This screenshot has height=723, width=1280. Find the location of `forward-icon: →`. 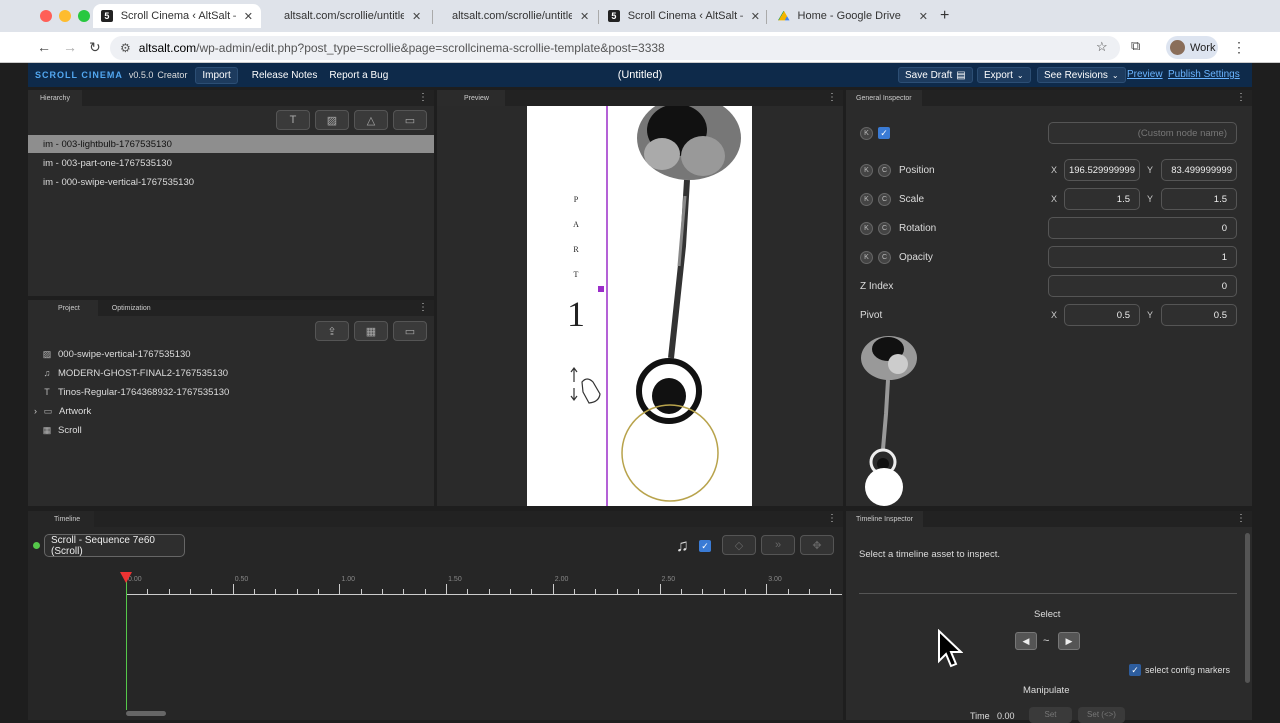

forward-icon: → is located at coordinates (70, 47).